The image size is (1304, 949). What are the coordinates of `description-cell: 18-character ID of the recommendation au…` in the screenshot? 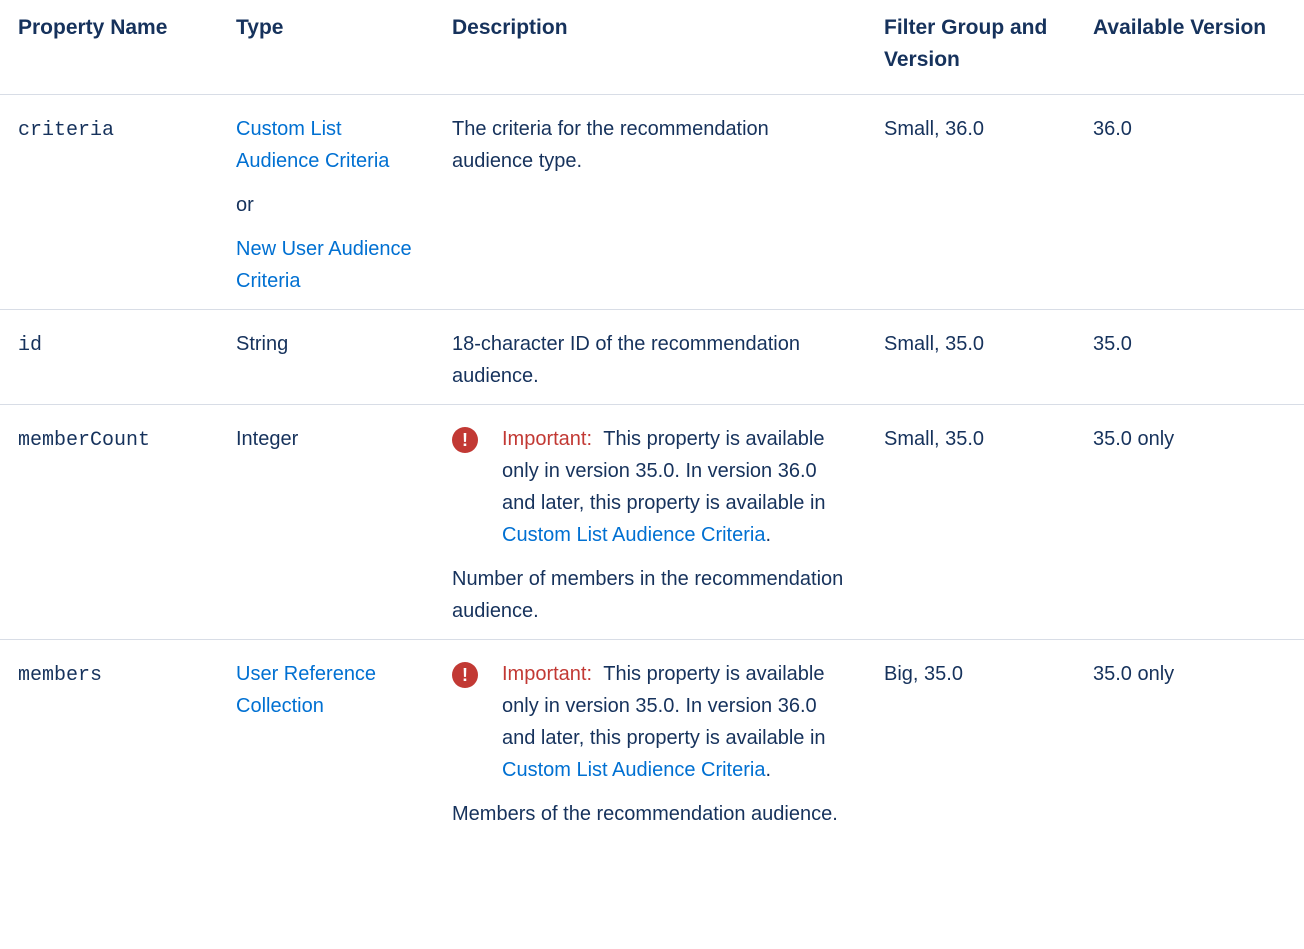 It's located at (650, 357).